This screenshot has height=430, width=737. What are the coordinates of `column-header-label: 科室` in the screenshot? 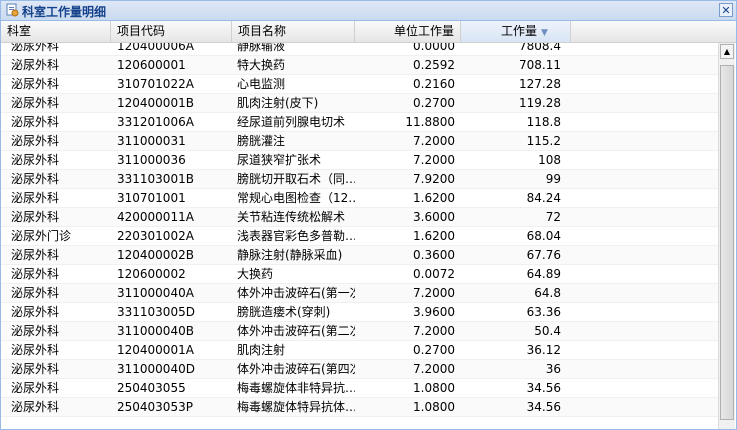 It's located at (19, 31).